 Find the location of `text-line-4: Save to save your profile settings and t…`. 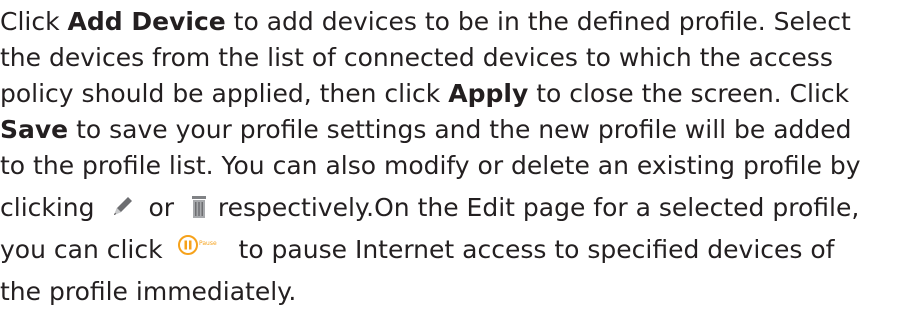

text-line-4: Save to save your profile settings and t… is located at coordinates (426, 129).